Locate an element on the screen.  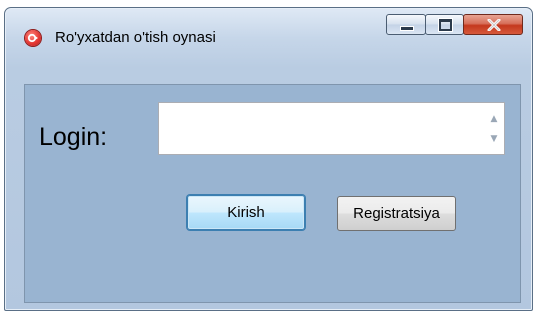
kirish-button: Kirish is located at coordinates (246, 212).